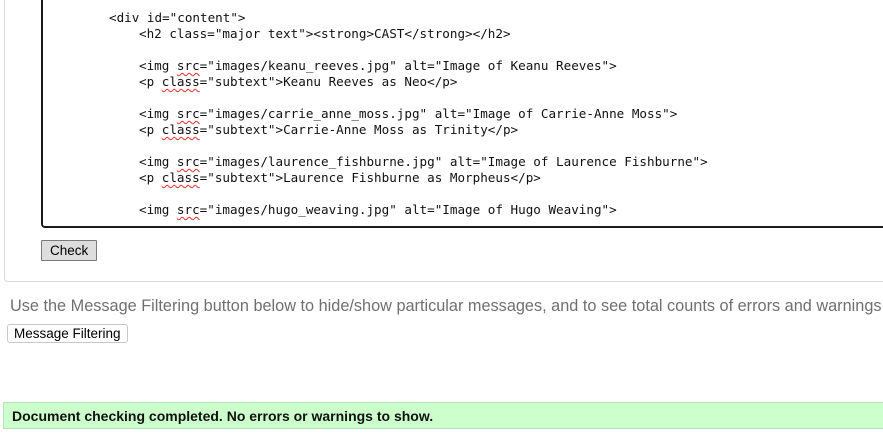  Describe the element at coordinates (67, 333) in the screenshot. I see `message-filtering-button: Message Filtering` at that location.